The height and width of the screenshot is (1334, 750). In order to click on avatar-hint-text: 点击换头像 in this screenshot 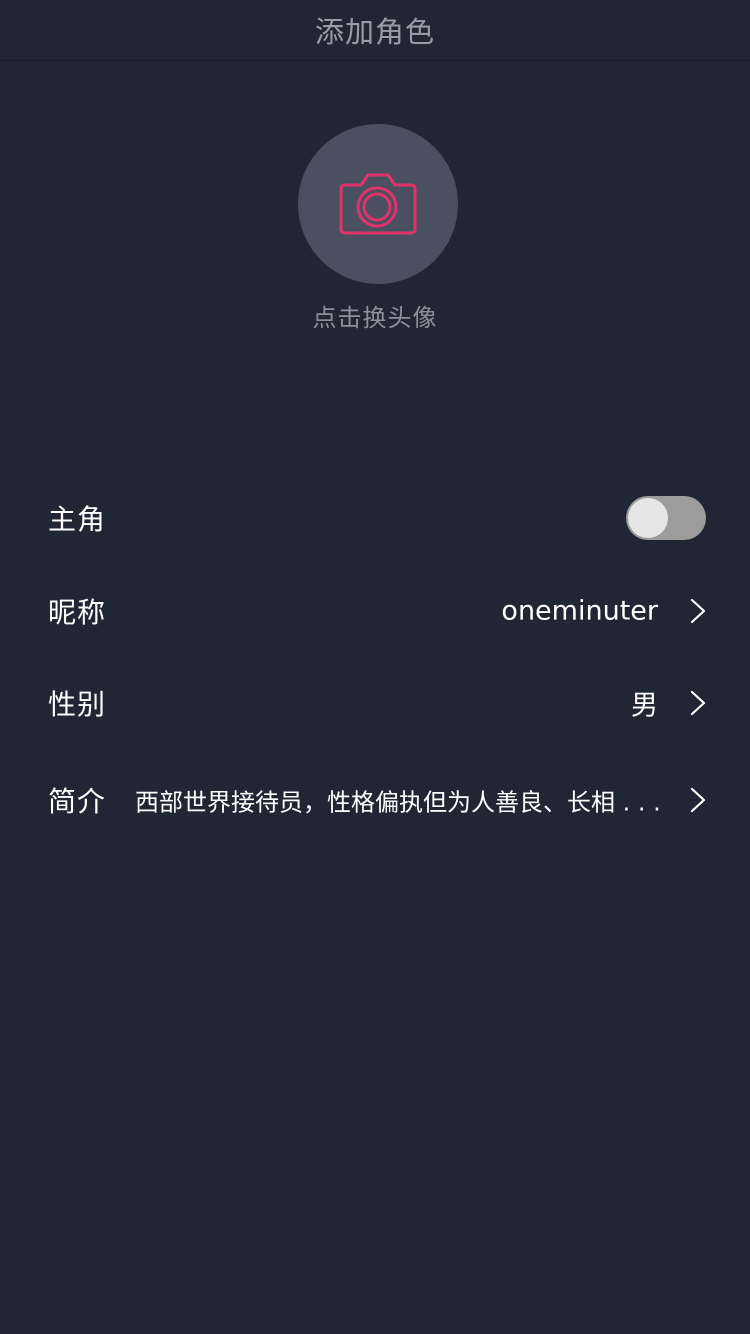, I will do `click(375, 318)`.